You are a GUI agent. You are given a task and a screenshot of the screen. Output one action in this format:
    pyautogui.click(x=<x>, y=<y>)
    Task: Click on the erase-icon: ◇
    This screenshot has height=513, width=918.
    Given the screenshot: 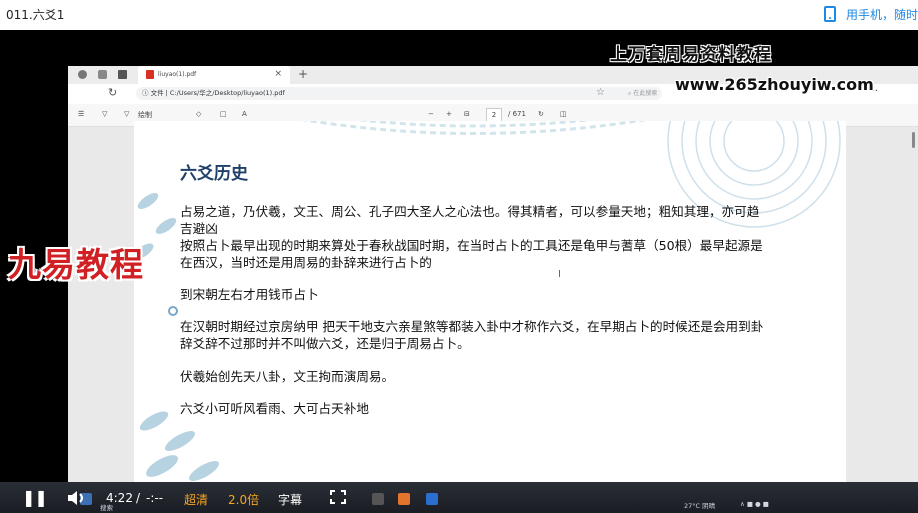 What is the action you would take?
    pyautogui.click(x=198, y=114)
    